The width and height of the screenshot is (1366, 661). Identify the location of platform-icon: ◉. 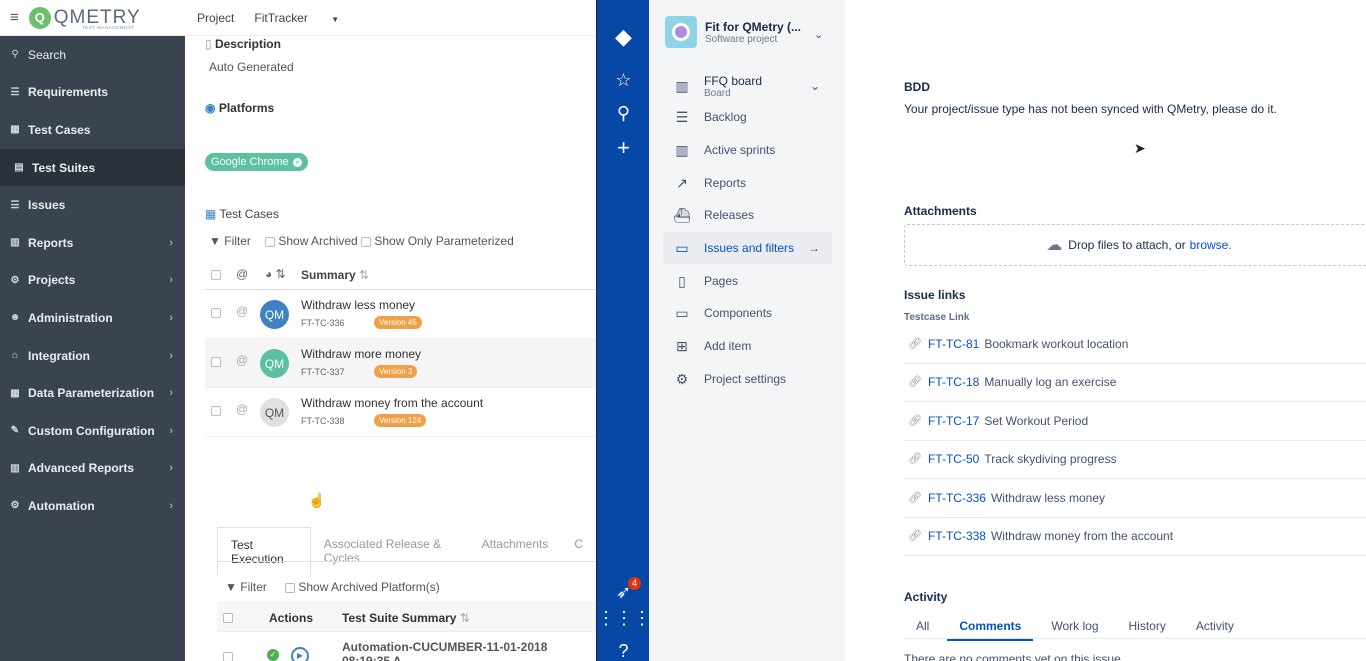
(210, 108).